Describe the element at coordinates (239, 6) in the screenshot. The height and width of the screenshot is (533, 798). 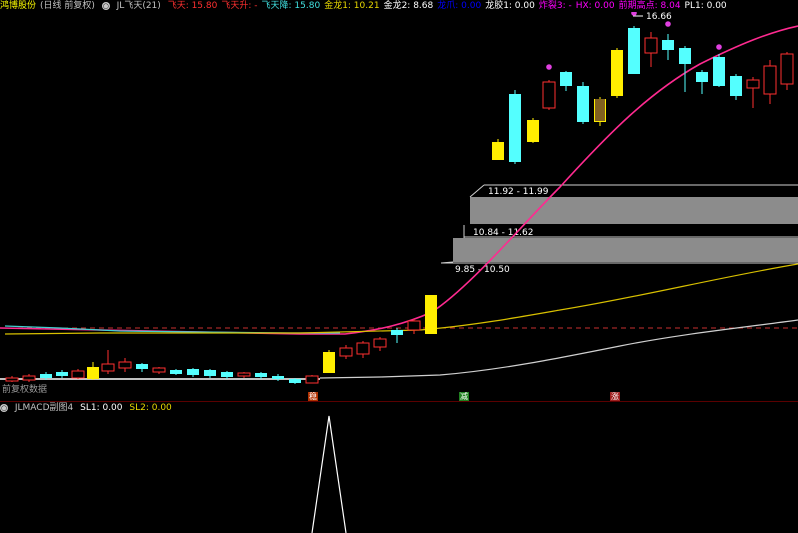
I see `indicator-value-1: 飞天升: -` at that location.